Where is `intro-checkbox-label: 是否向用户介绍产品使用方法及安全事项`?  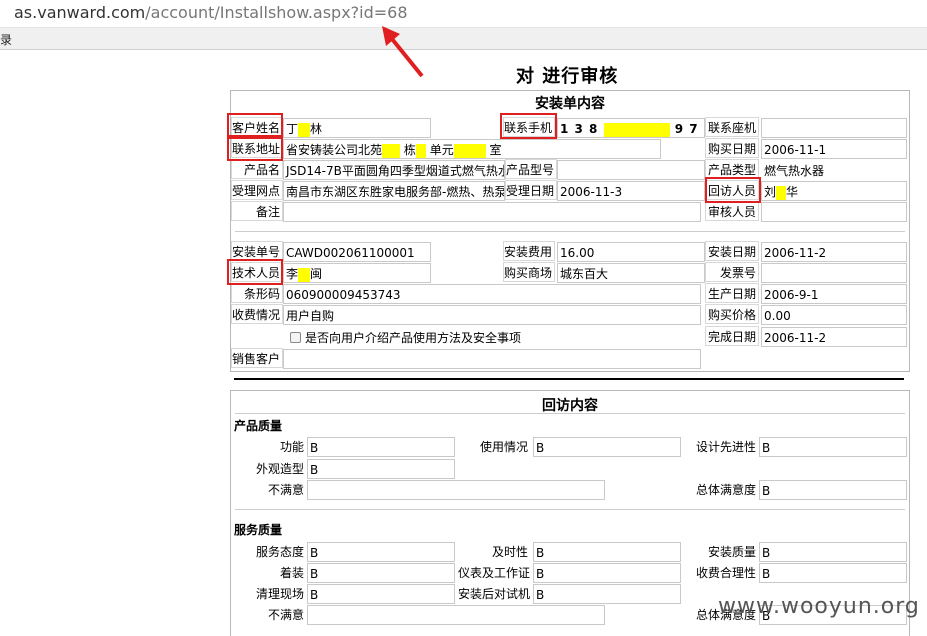 intro-checkbox-label: 是否向用户介绍产品使用方法及安全事项 is located at coordinates (413, 338).